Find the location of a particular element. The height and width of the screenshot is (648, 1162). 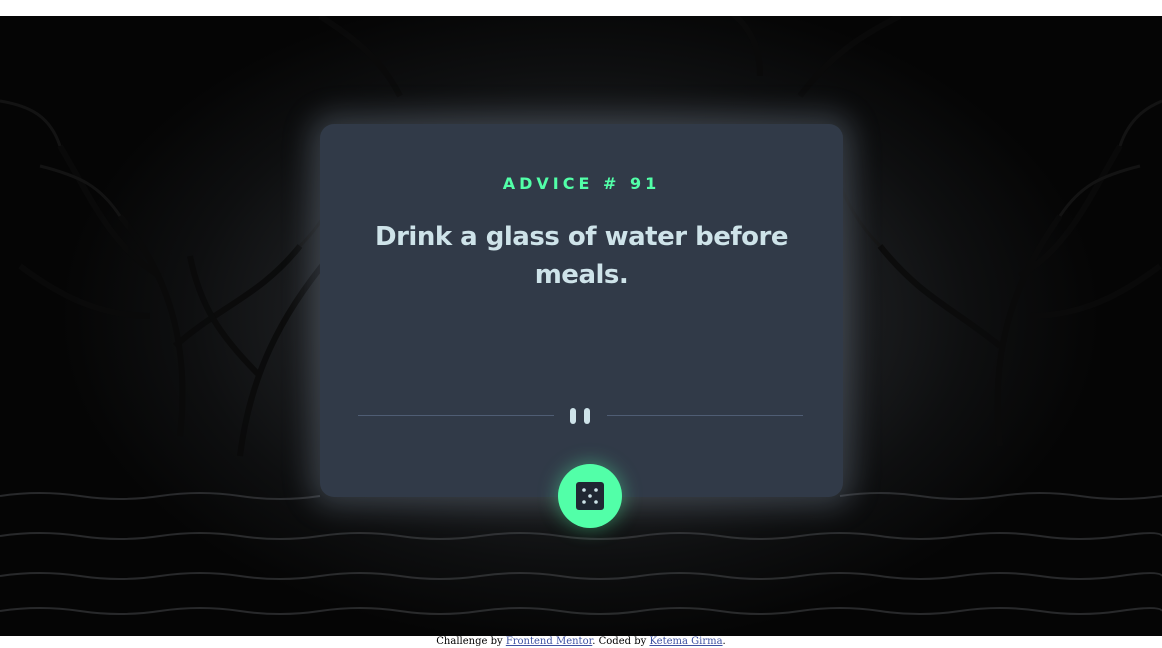

attribution-prefix: Challenge by is located at coordinates (471, 641).